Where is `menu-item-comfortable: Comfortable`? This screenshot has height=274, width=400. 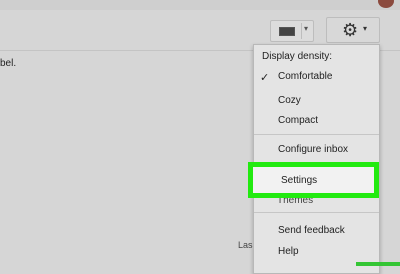 menu-item-comfortable: Comfortable is located at coordinates (305, 76).